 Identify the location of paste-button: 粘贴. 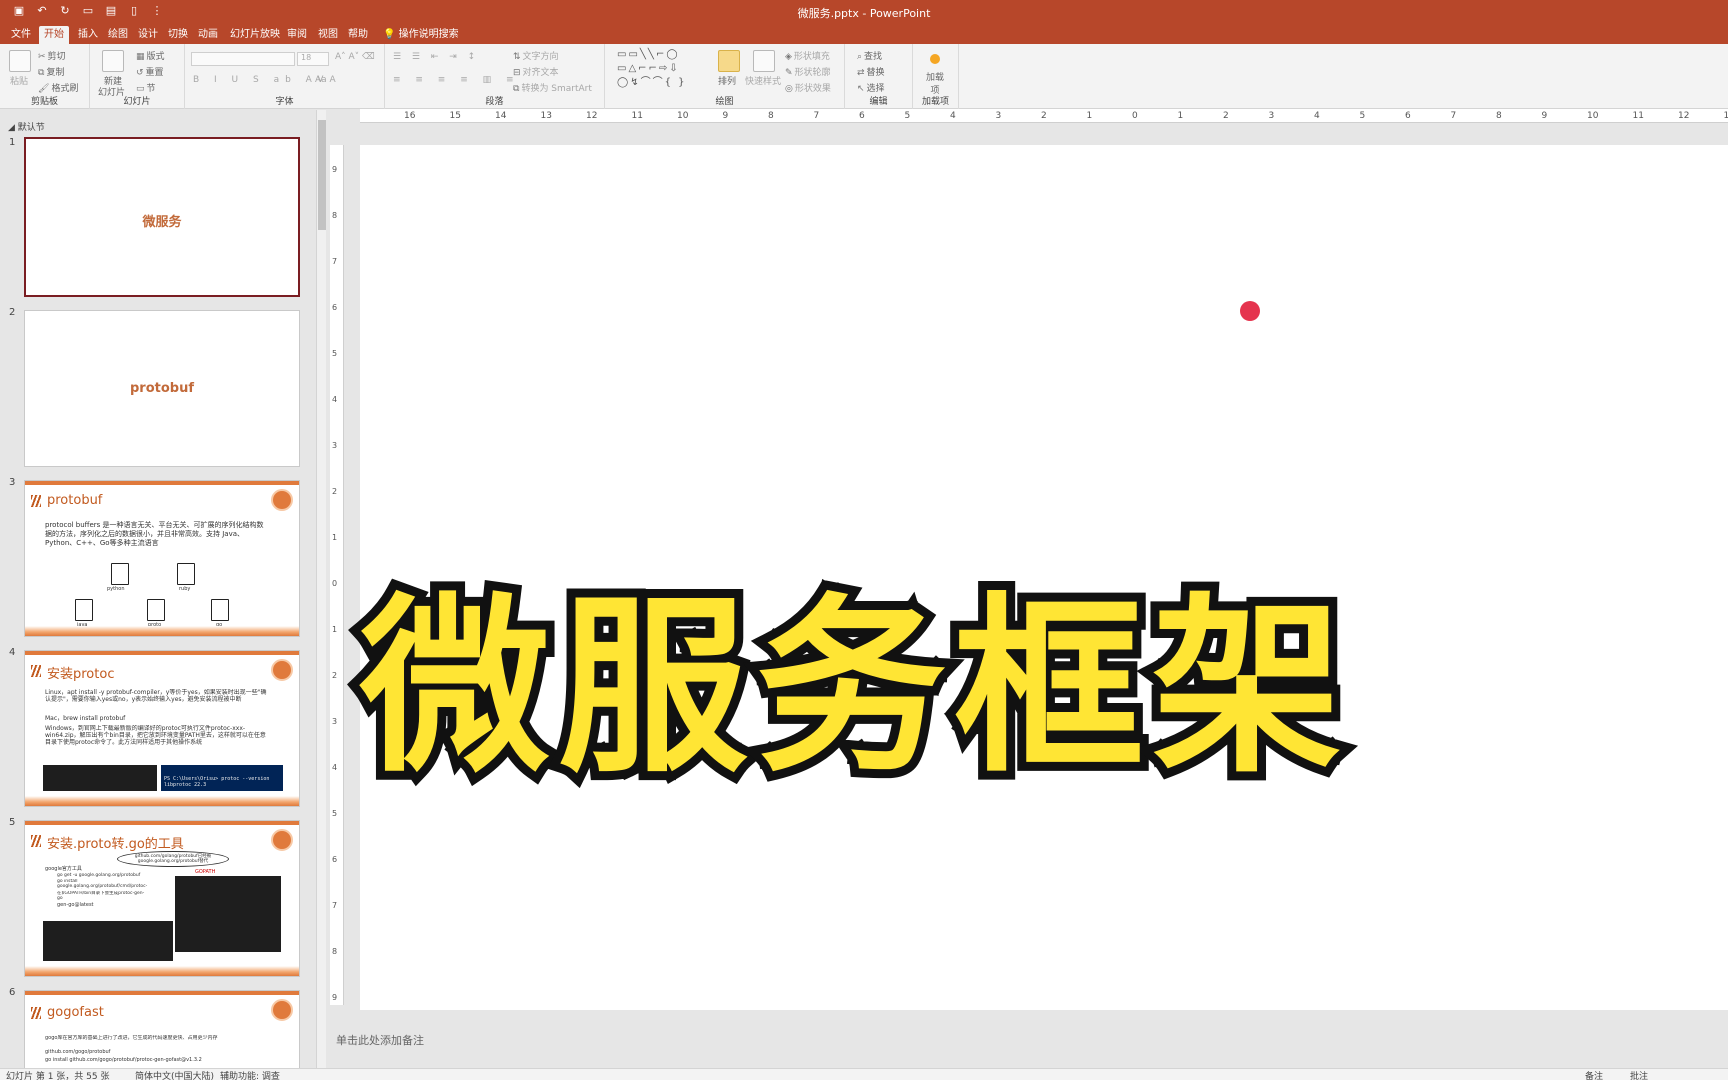
(19, 80).